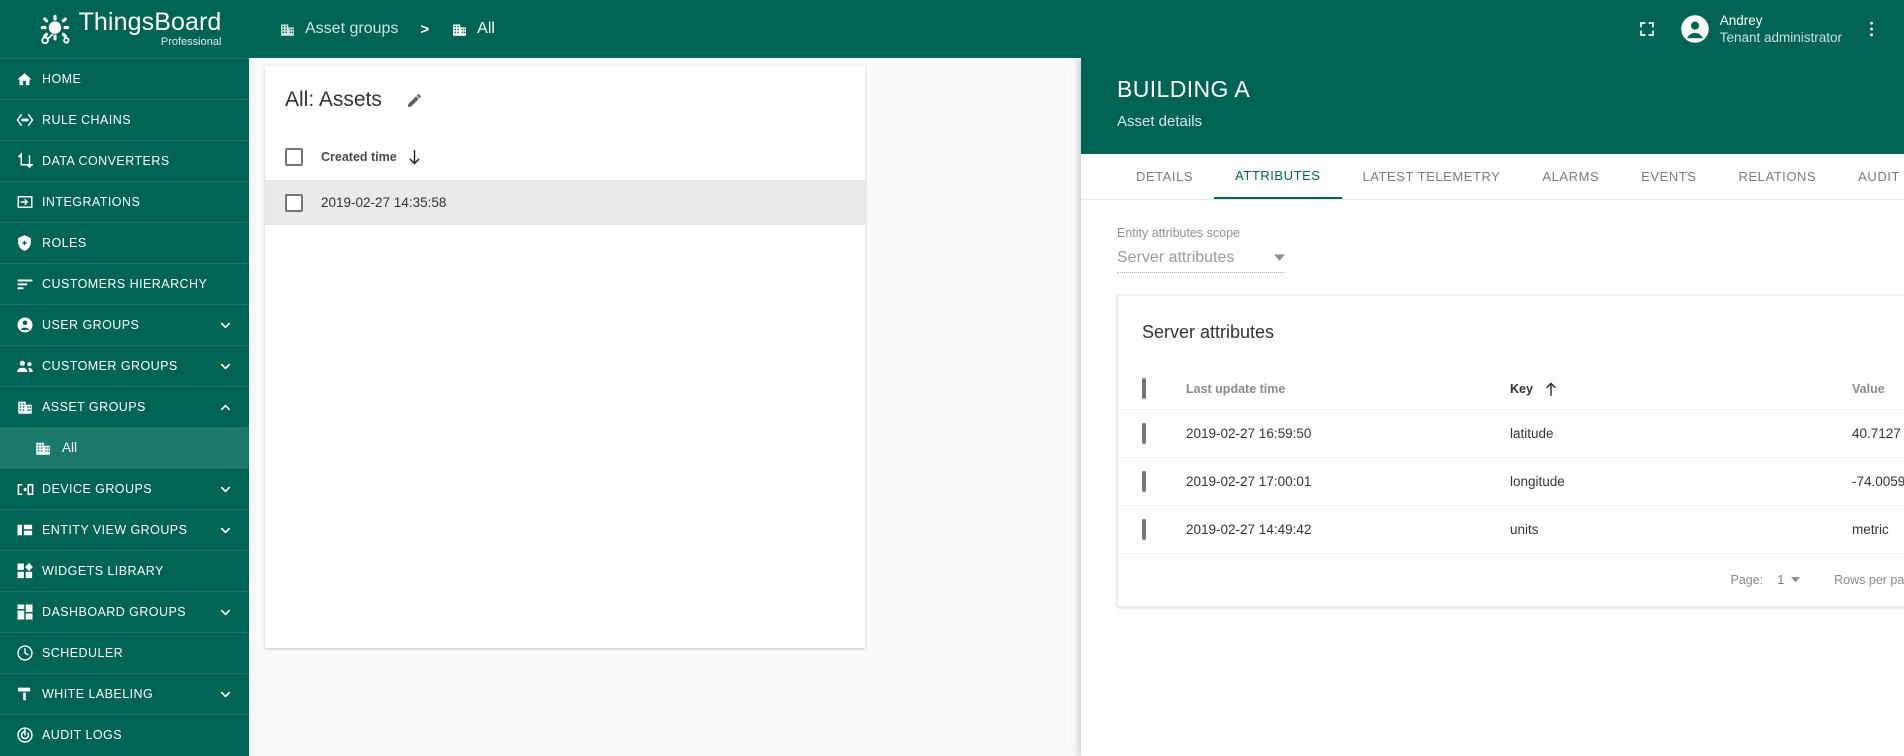 Image resolution: width=1904 pixels, height=756 pixels. I want to click on page-value: 1, so click(1781, 580).